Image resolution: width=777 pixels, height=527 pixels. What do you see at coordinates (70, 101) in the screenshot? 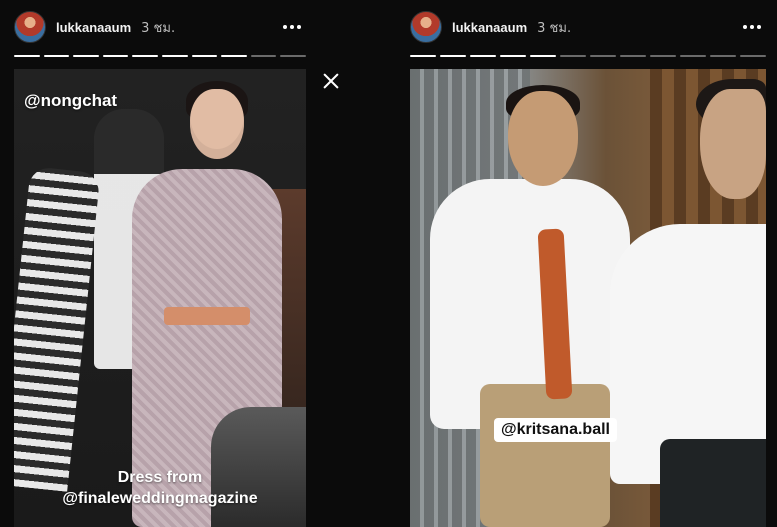
I see `mention-tag: @nongchat` at bounding box center [70, 101].